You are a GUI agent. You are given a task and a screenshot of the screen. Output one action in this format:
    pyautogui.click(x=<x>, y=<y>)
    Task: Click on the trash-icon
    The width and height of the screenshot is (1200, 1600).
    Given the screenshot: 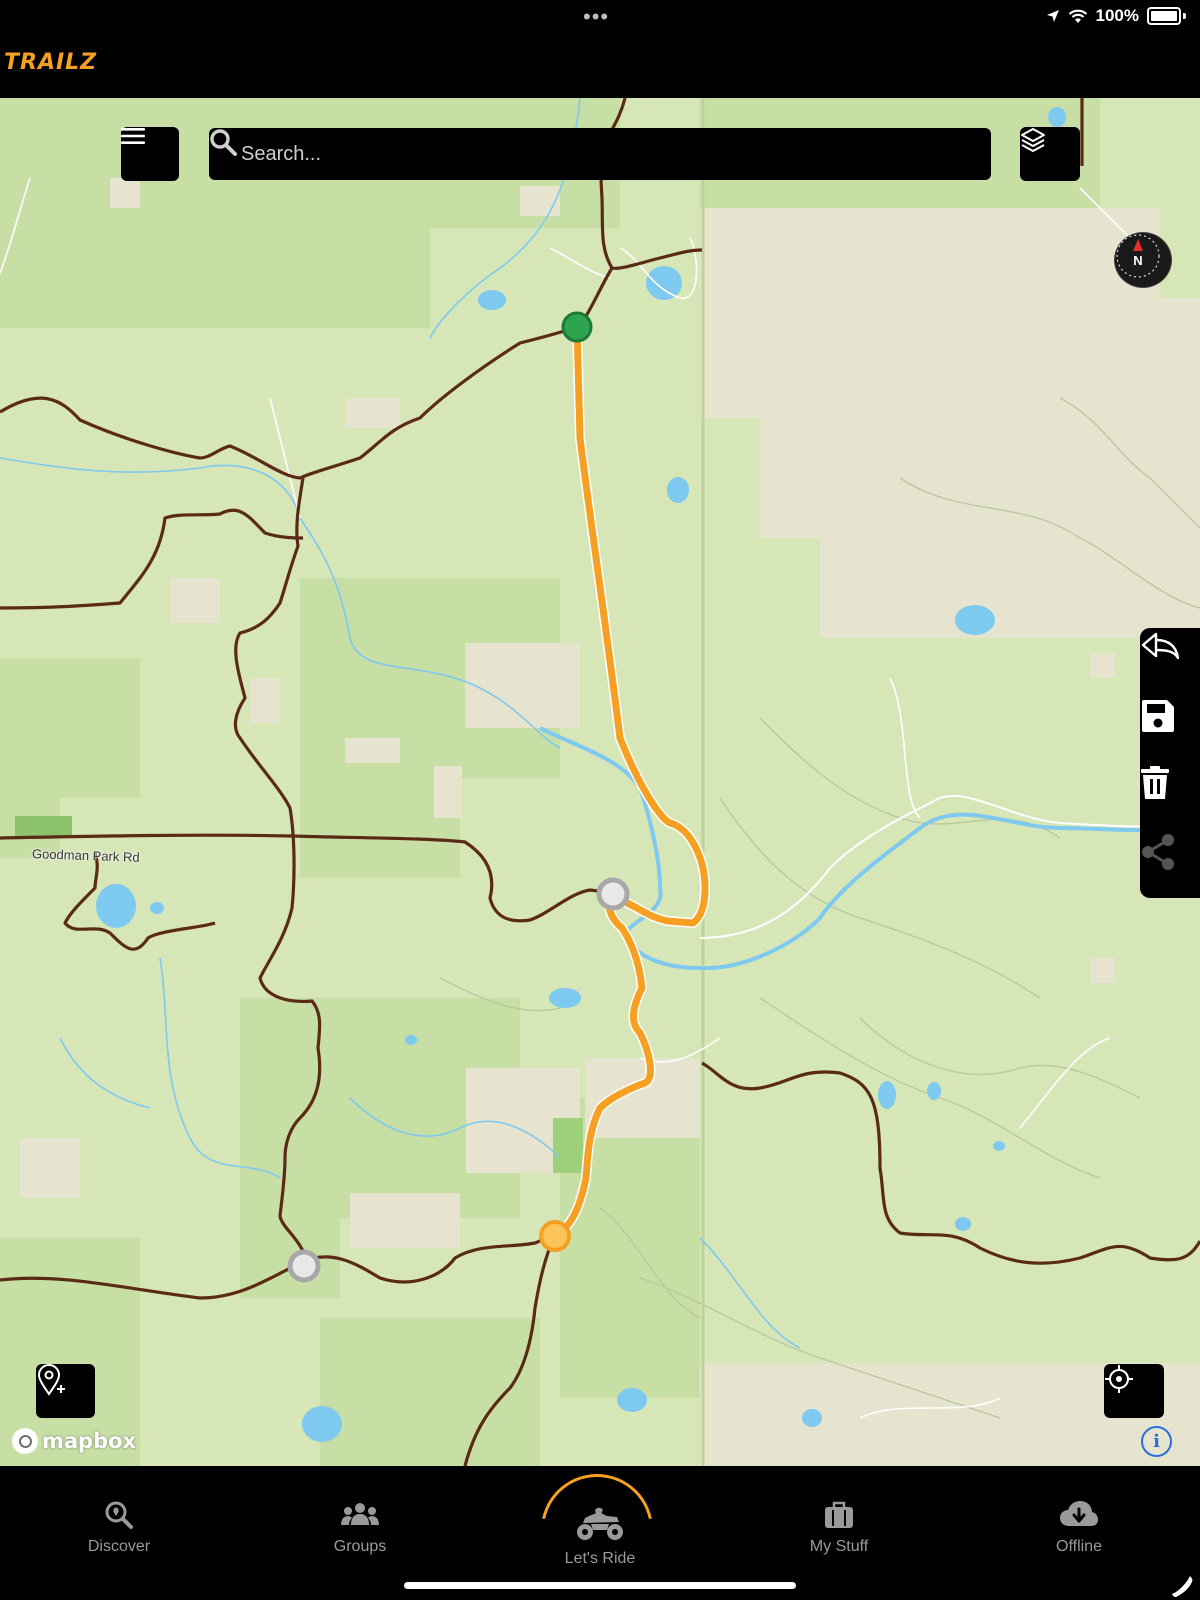 What is the action you would take?
    pyautogui.click(x=1155, y=782)
    